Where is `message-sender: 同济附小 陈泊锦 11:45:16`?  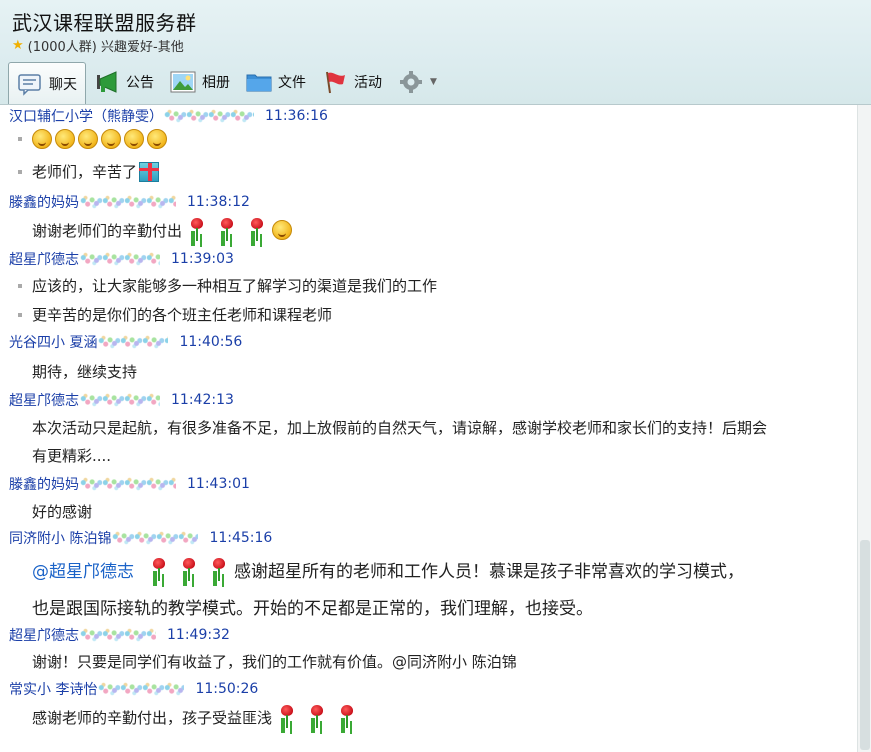
message-sender: 同济附小 陈泊锦 11:45:16 is located at coordinates (140, 538).